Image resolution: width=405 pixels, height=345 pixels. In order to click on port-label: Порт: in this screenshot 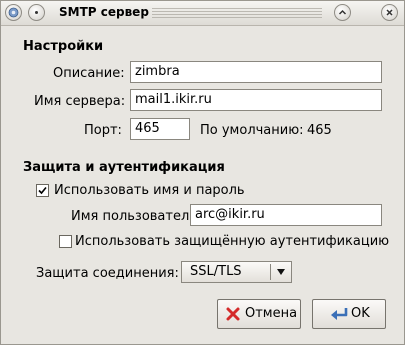, I will do `click(103, 130)`.